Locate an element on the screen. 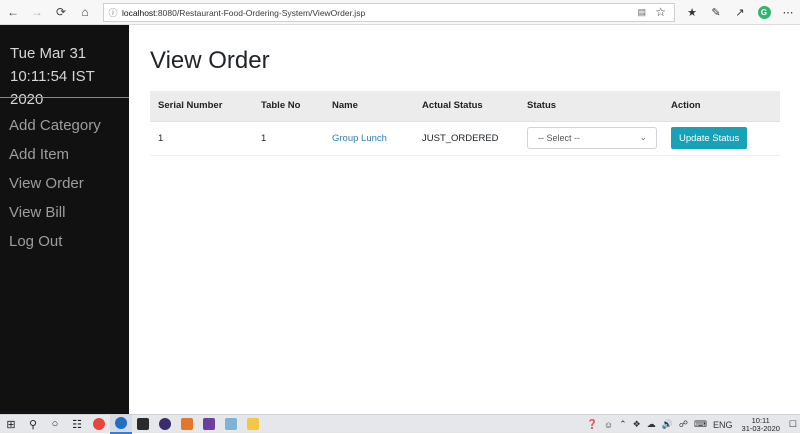 The width and height of the screenshot is (800, 434). eclipse-app-icon is located at coordinates (165, 424).